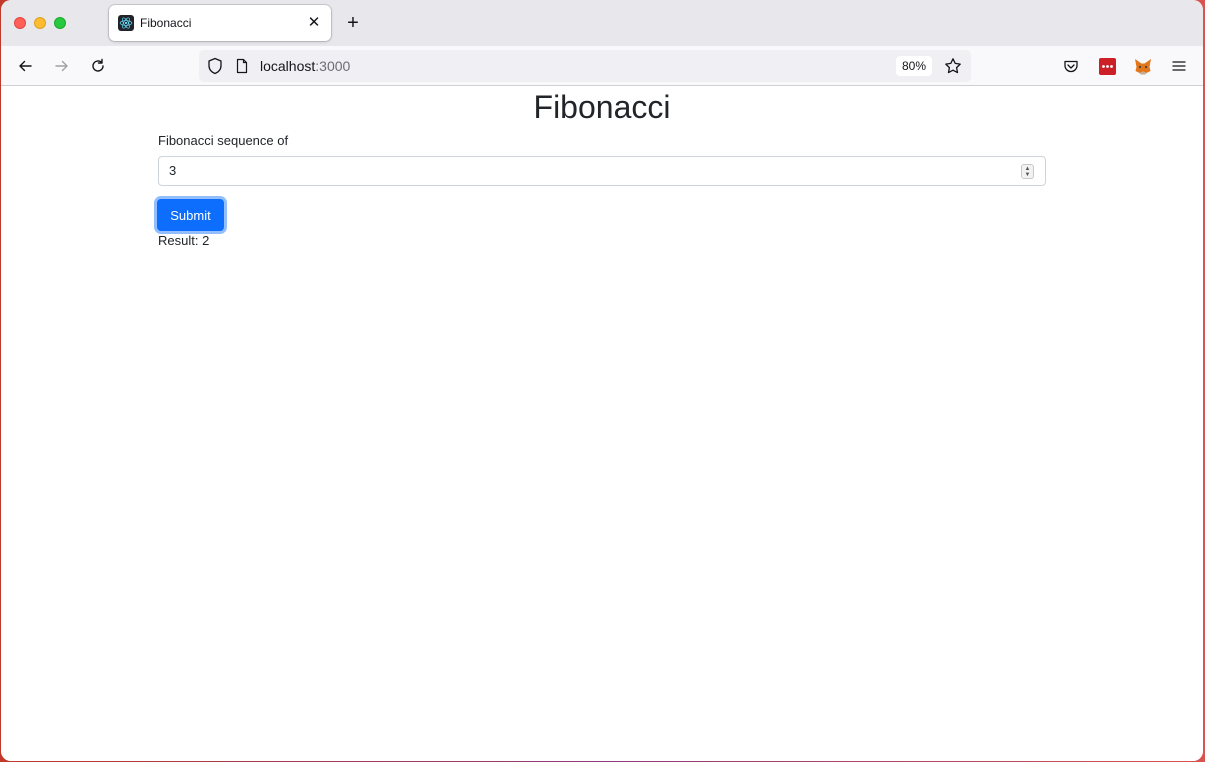 The height and width of the screenshot is (762, 1205). What do you see at coordinates (215, 68) in the screenshot?
I see `shield-icon` at bounding box center [215, 68].